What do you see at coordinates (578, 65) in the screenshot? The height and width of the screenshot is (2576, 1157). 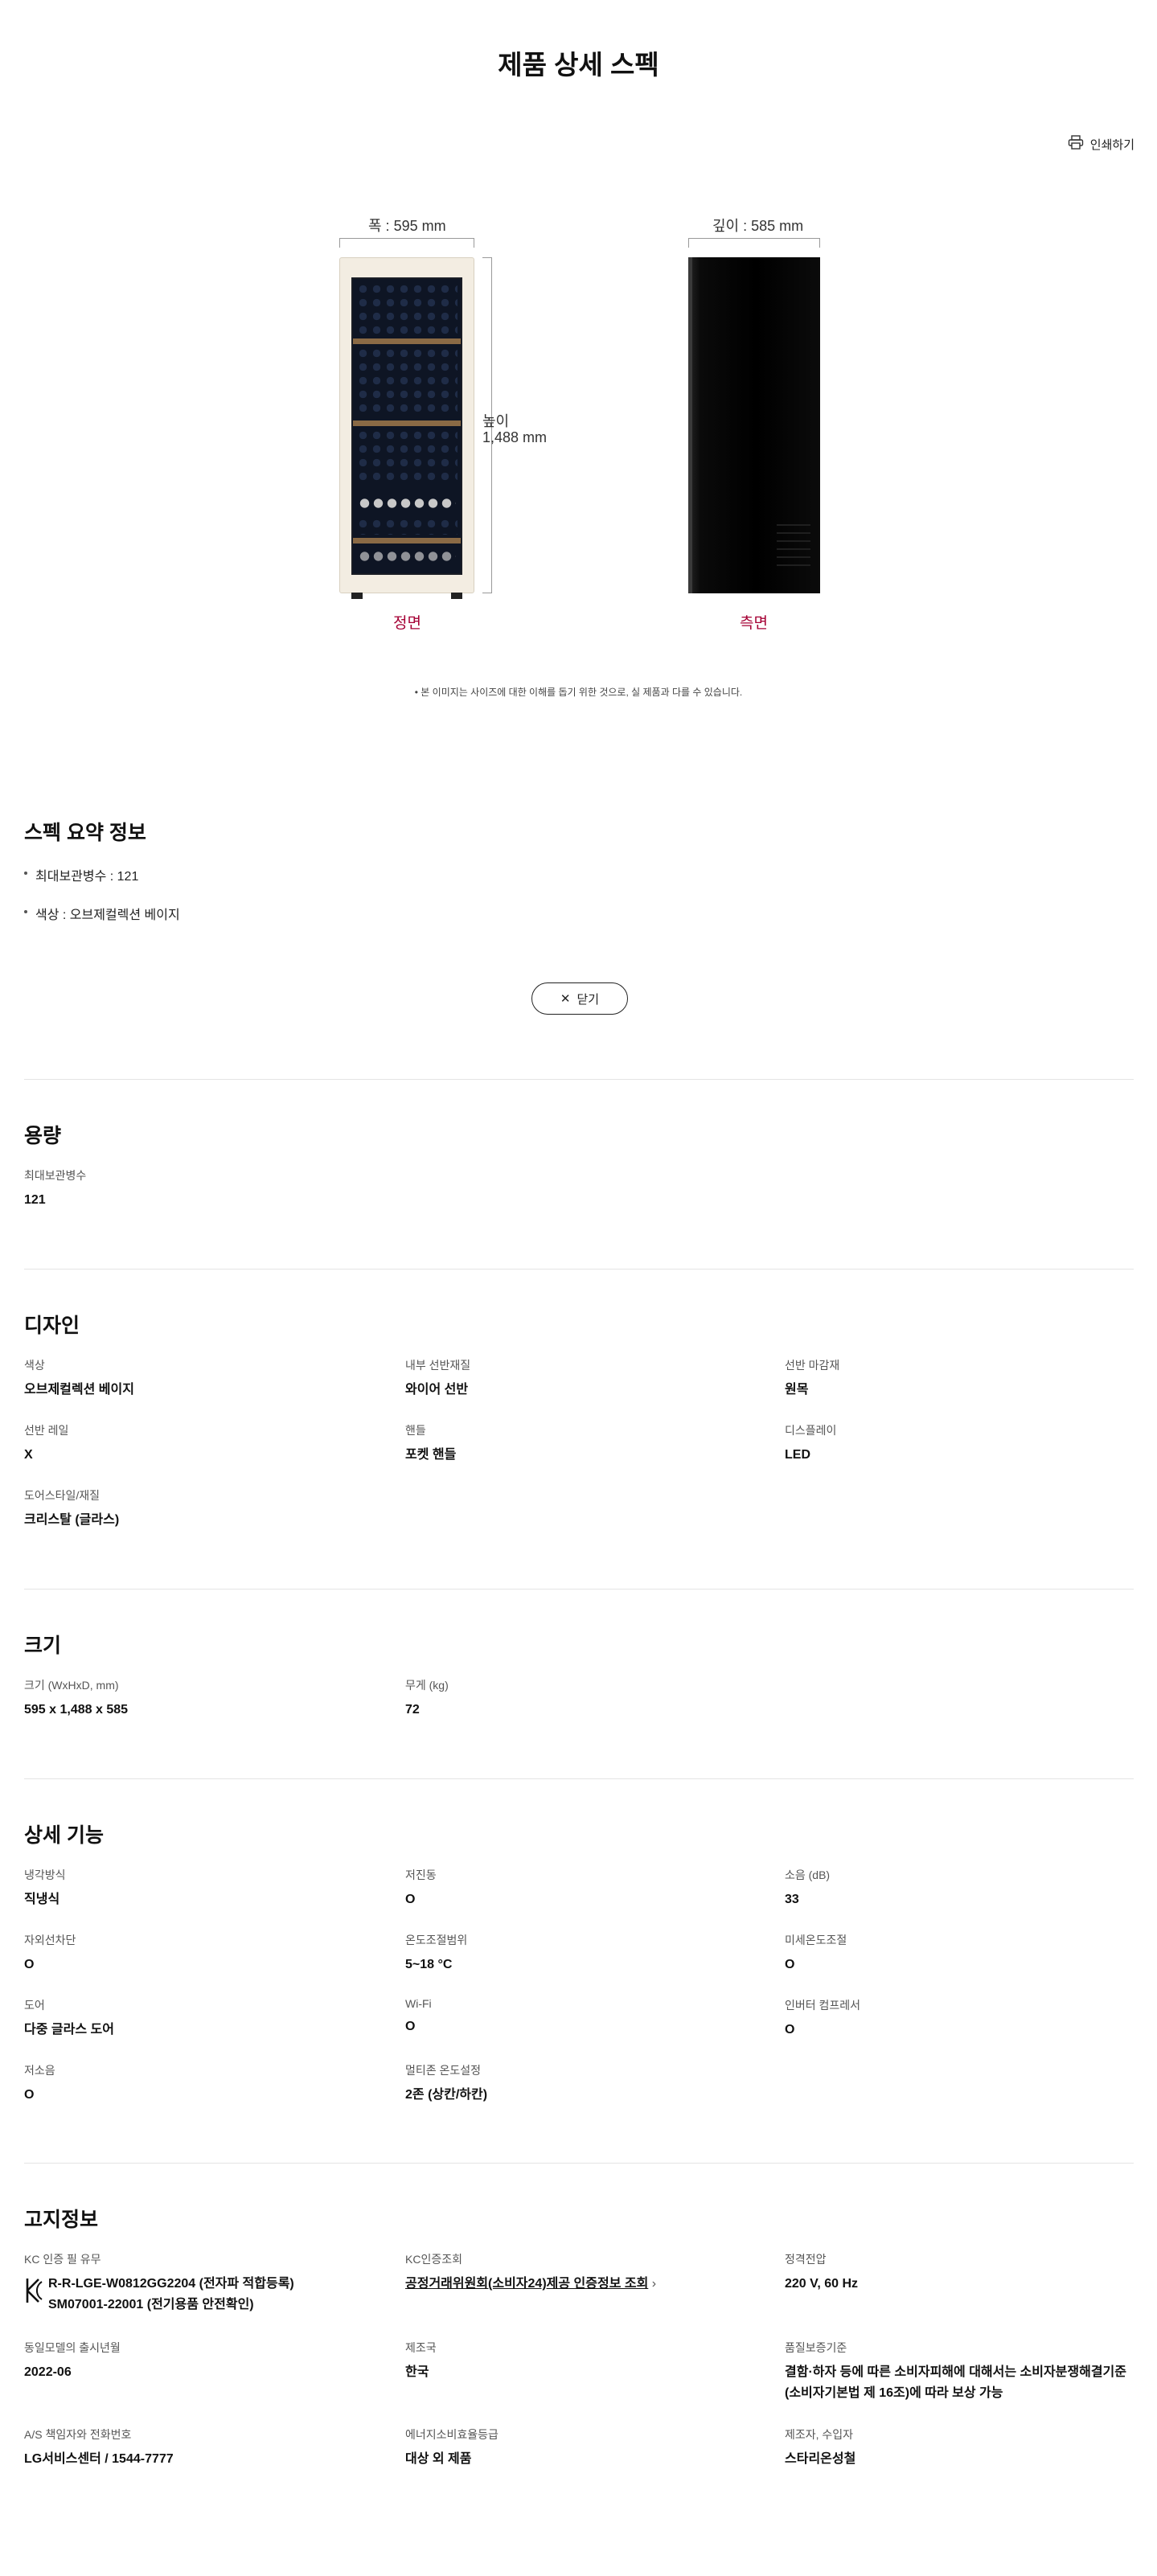 I see `page-title: 제품 상세 스펙` at bounding box center [578, 65].